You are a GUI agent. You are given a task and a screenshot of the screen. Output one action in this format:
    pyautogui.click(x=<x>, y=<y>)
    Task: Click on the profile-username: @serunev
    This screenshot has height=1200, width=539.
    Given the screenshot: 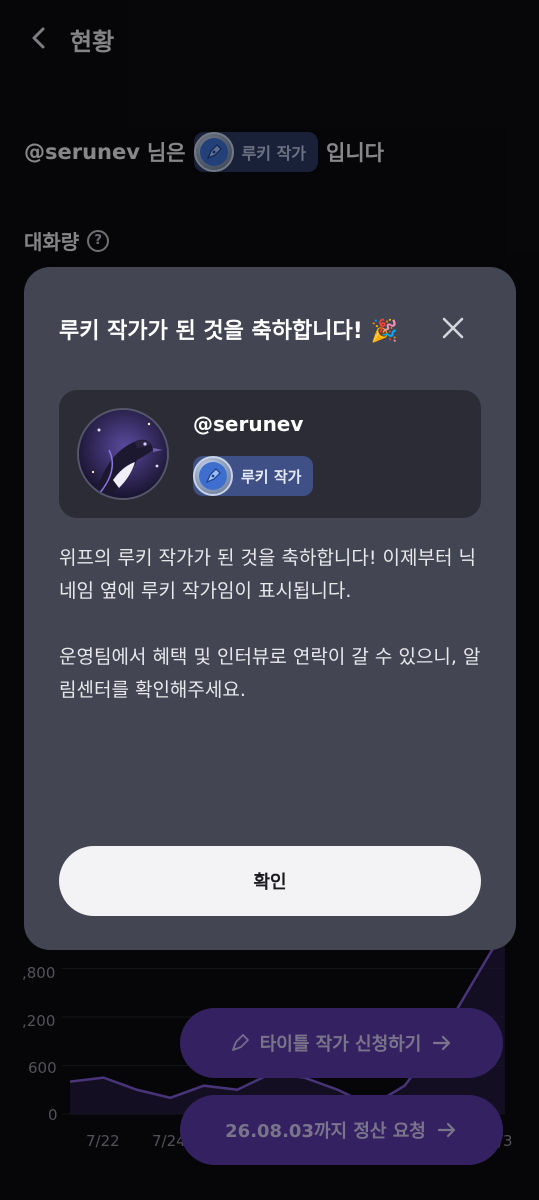 What is the action you would take?
    pyautogui.click(x=248, y=424)
    